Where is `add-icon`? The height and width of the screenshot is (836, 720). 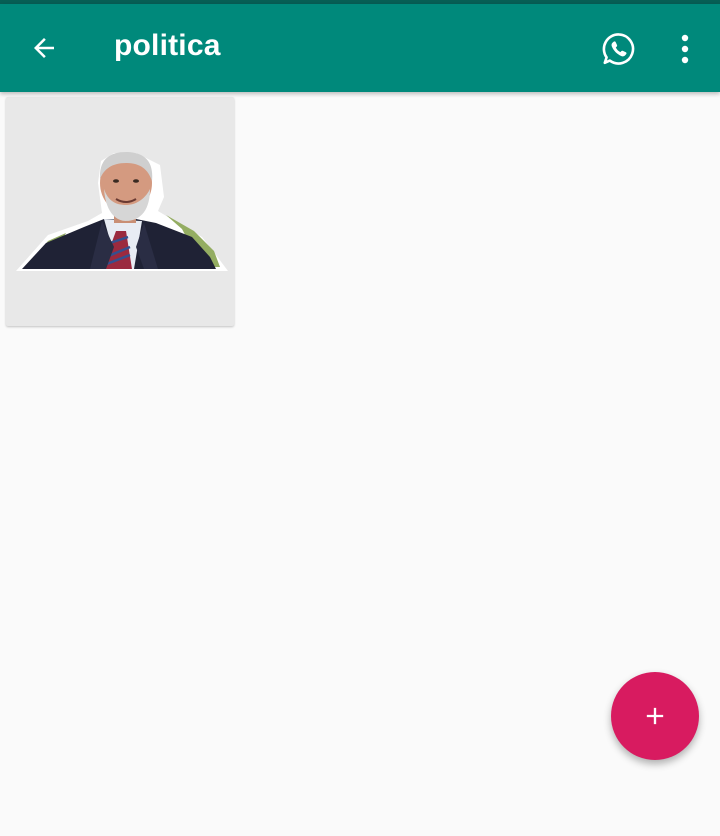
add-icon is located at coordinates (655, 716).